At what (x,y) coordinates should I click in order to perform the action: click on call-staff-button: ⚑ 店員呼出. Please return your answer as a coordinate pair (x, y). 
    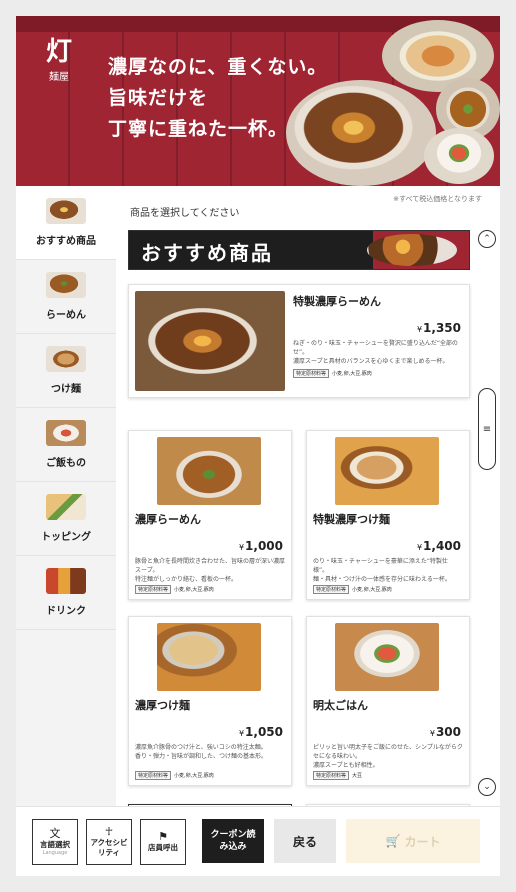
    Looking at the image, I should click on (163, 842).